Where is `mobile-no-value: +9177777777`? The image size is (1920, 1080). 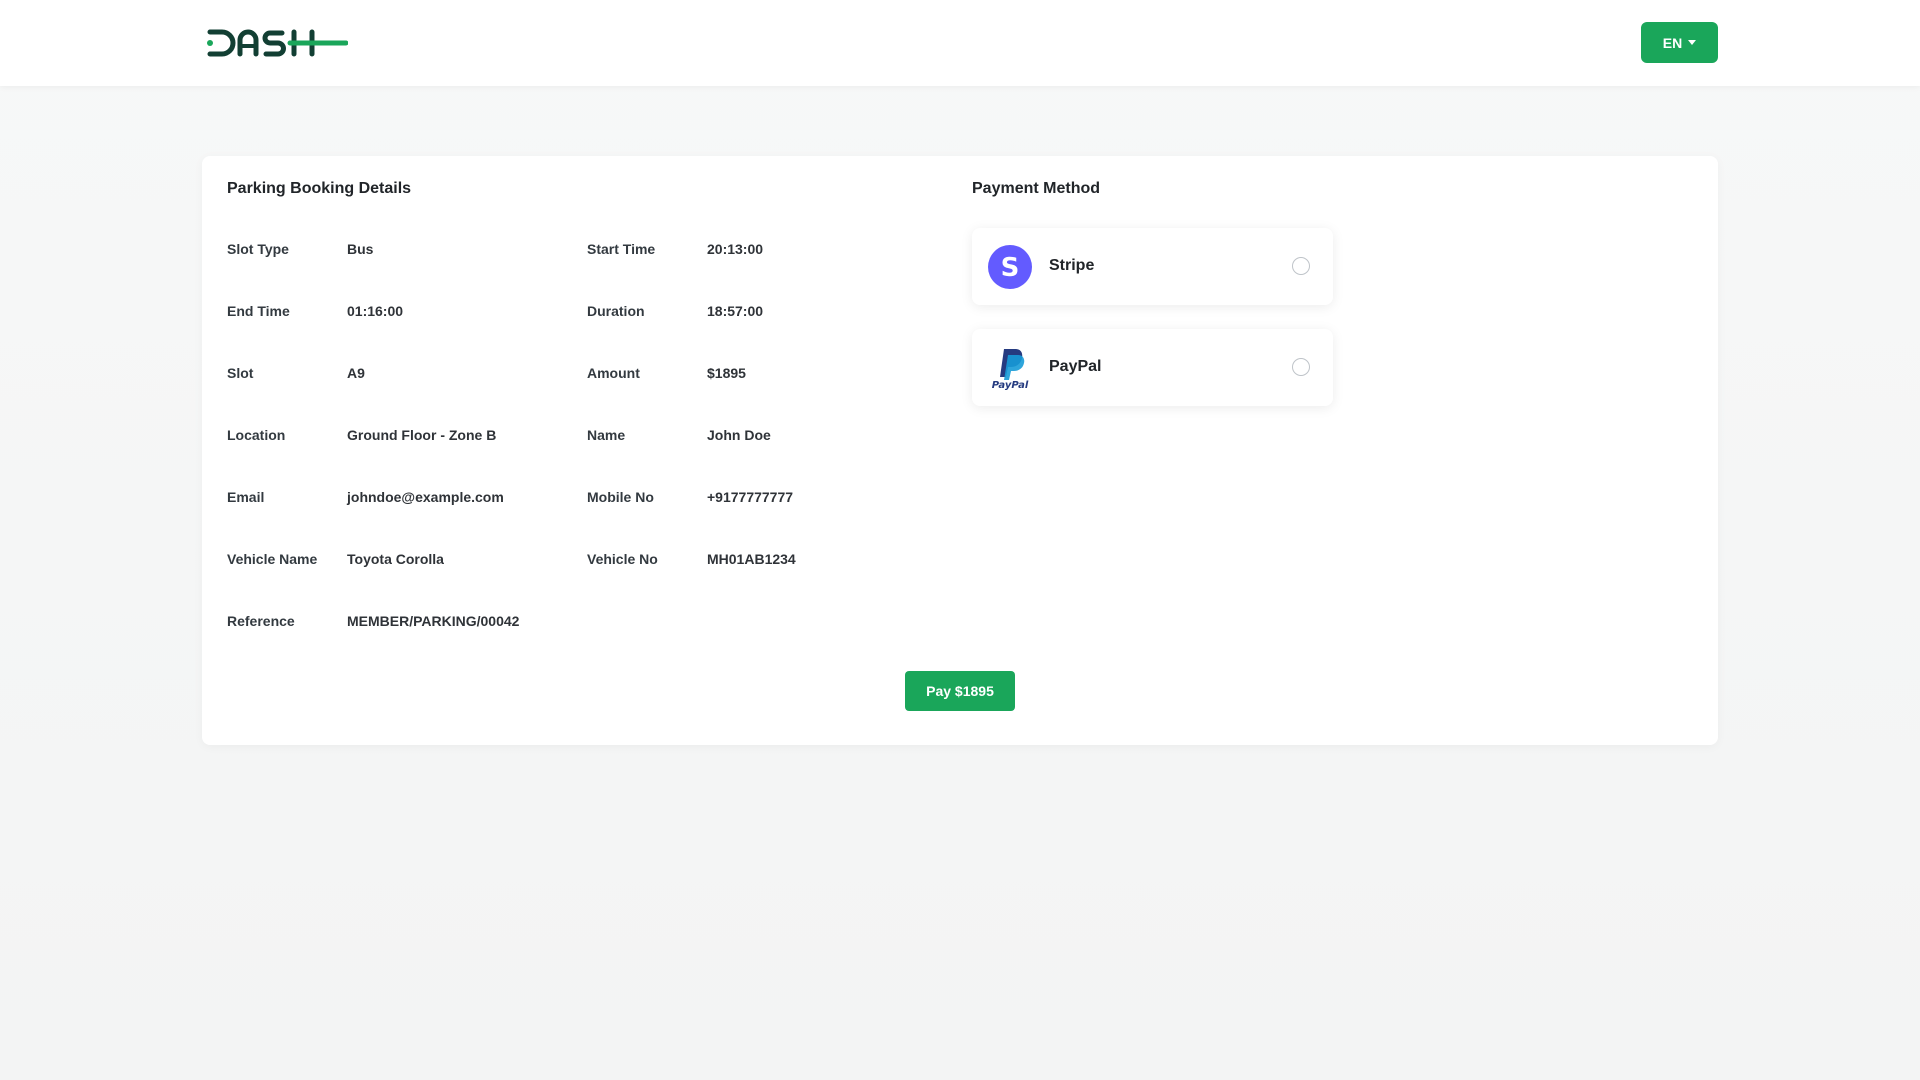 mobile-no-value: +9177777777 is located at coordinates (750, 497).